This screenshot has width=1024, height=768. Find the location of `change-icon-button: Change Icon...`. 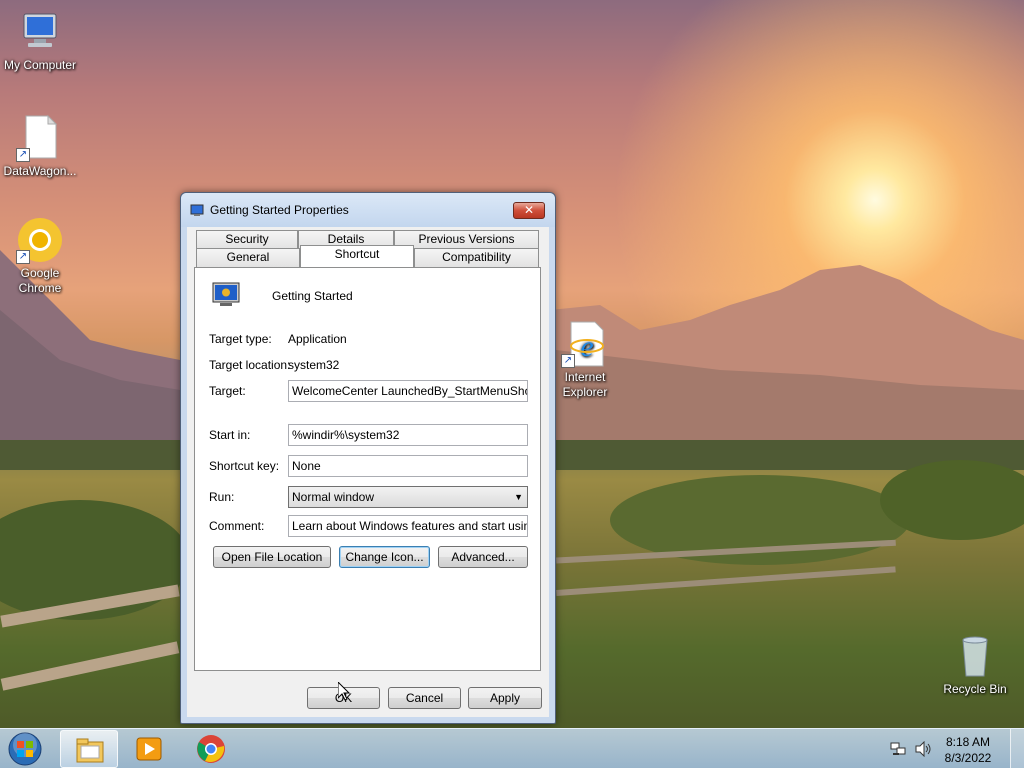

change-icon-button: Change Icon... is located at coordinates (384, 557).